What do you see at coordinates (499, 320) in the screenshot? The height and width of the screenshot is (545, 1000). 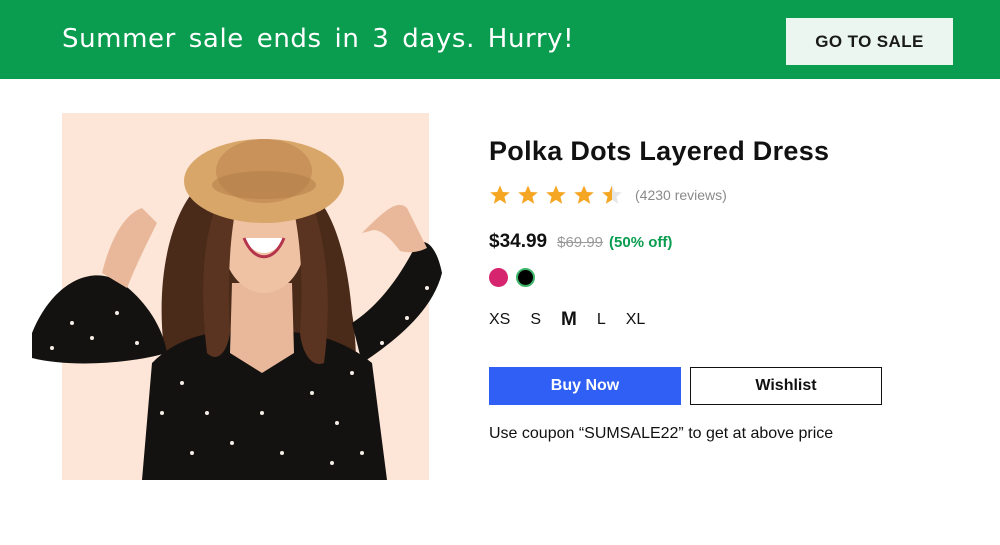 I see `size-option-xs: XS` at bounding box center [499, 320].